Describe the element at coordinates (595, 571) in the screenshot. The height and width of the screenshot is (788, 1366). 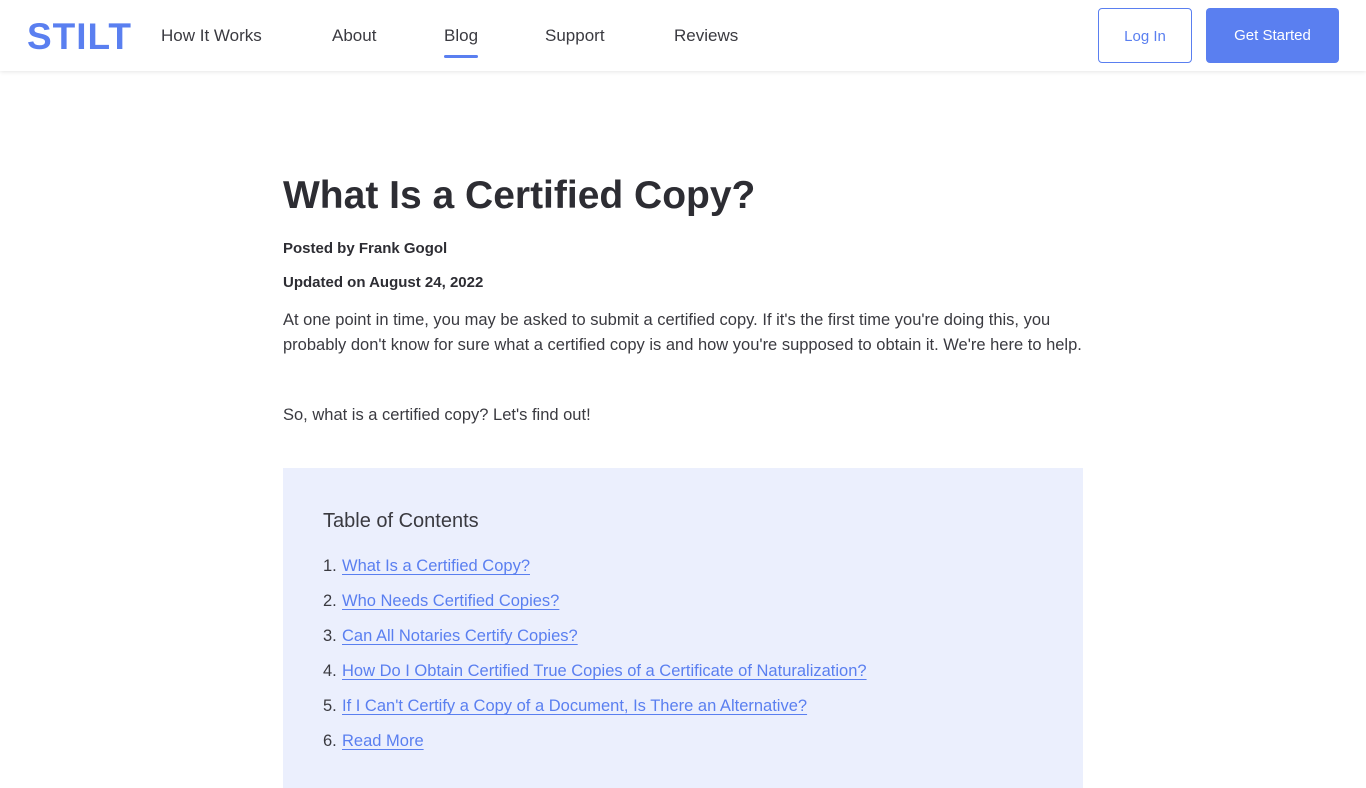
I see `toc-item: 1. What Is a Certified Copy?` at that location.